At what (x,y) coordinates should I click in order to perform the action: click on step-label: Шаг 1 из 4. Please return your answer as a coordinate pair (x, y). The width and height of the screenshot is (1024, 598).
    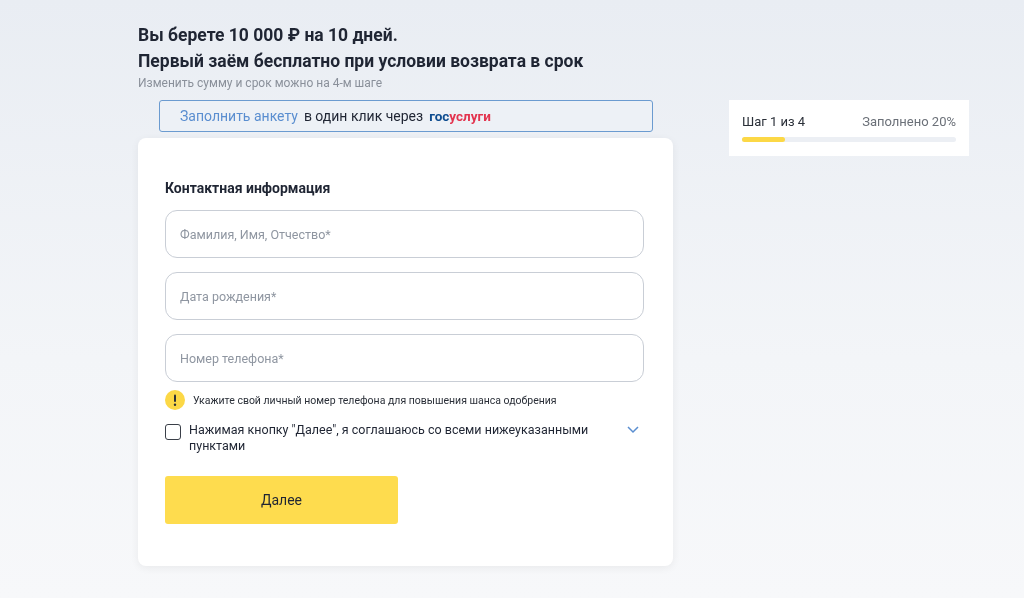
    Looking at the image, I should click on (774, 121).